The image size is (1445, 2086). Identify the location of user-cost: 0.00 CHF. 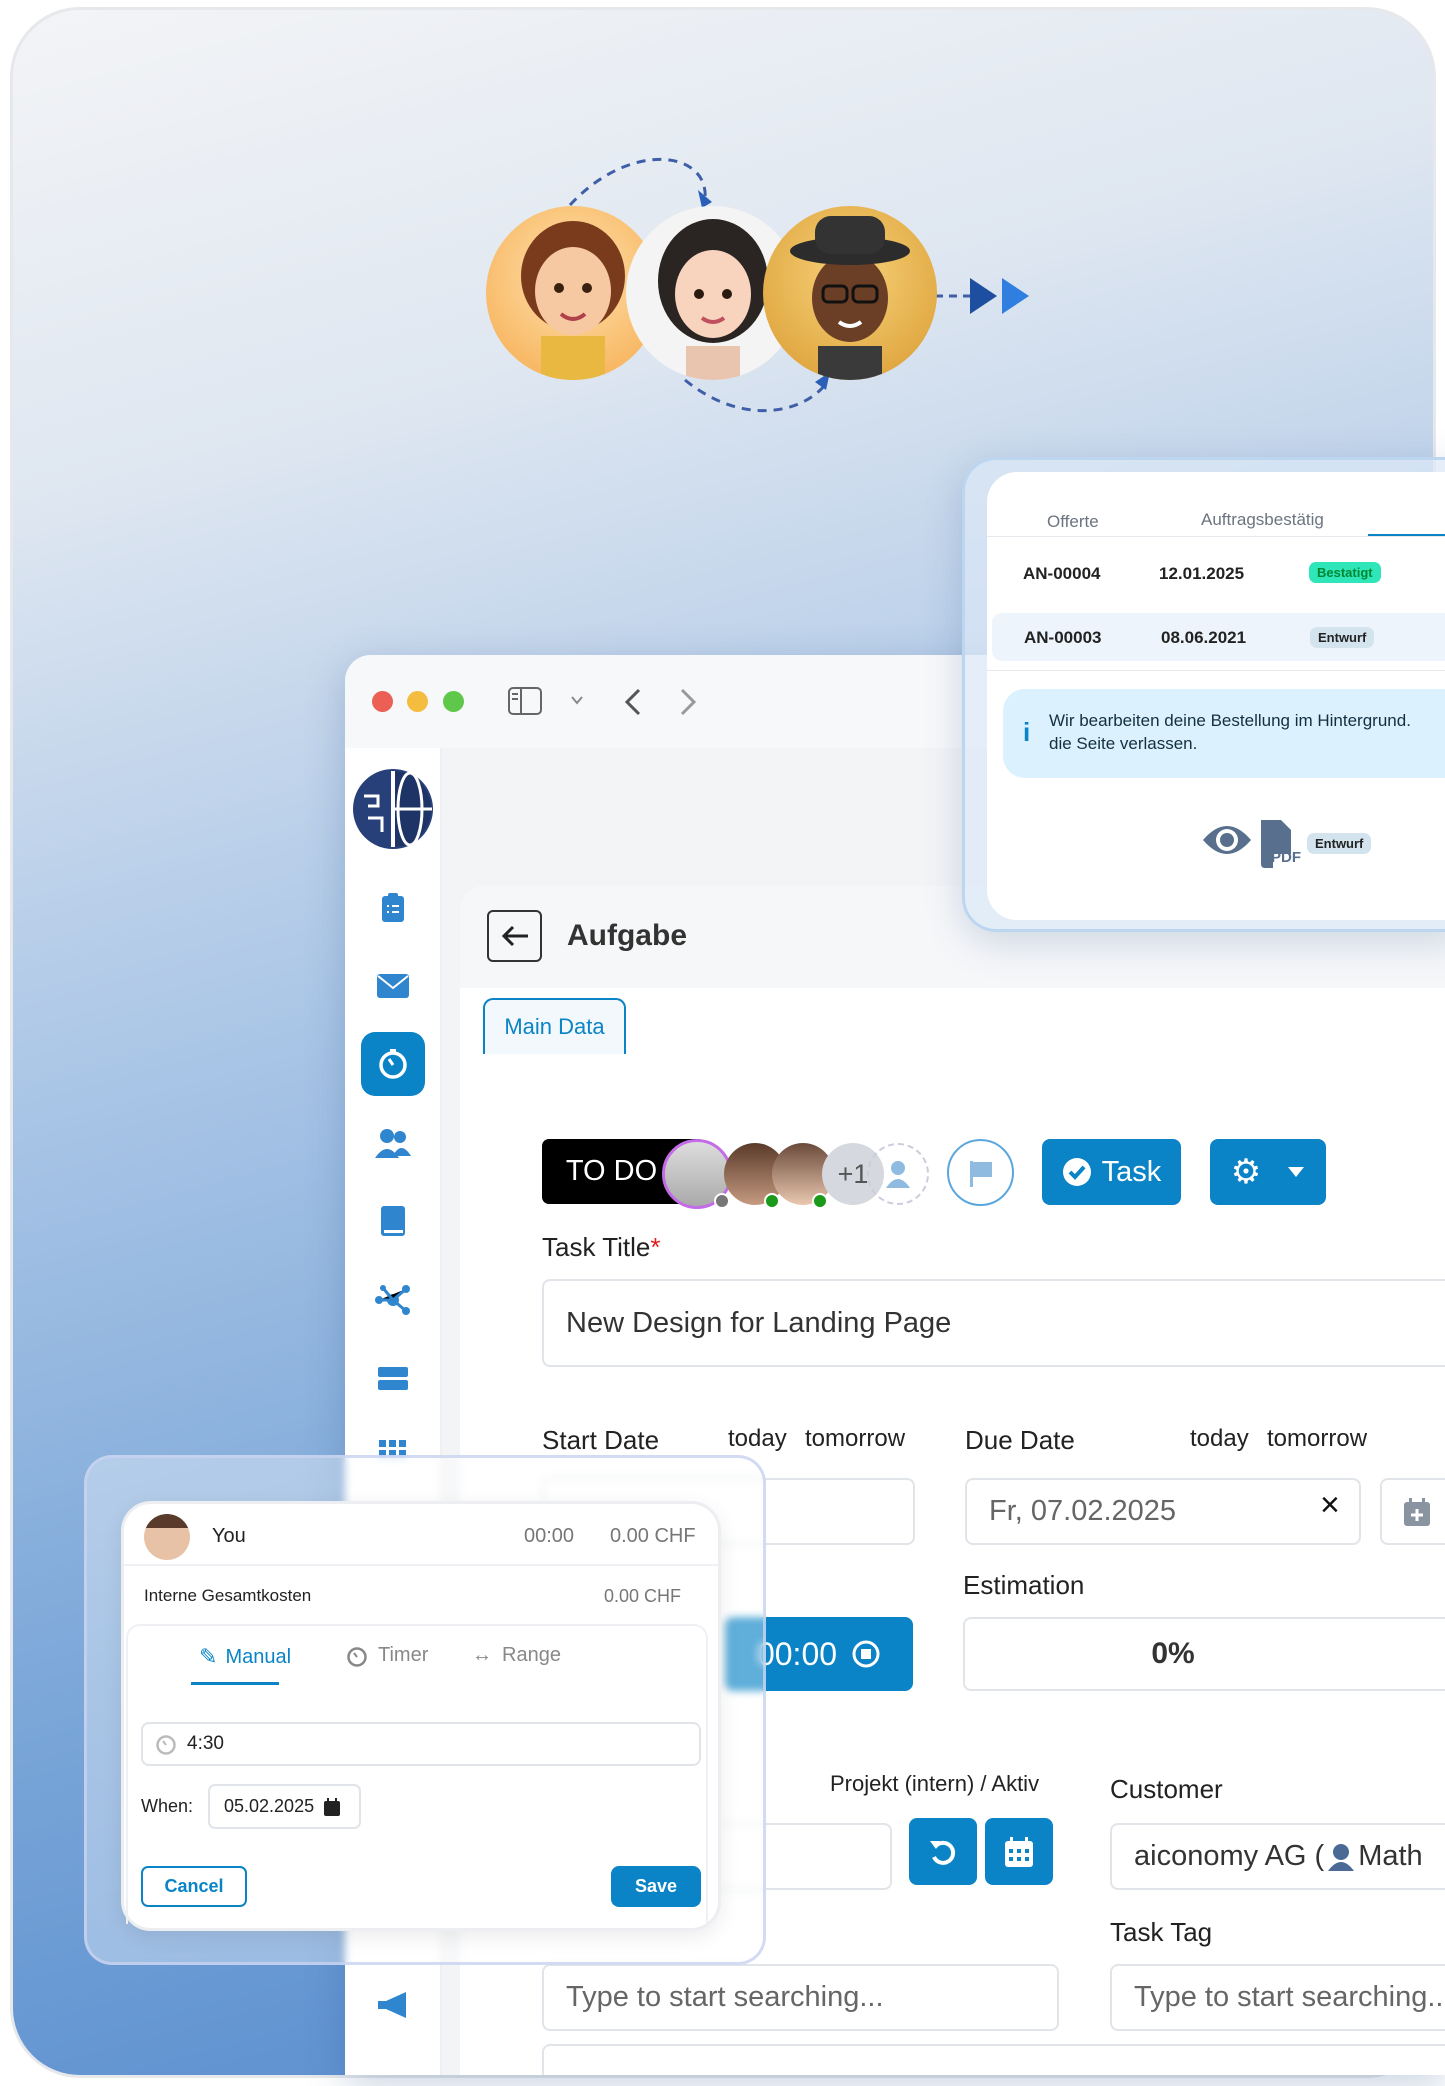
(653, 1536).